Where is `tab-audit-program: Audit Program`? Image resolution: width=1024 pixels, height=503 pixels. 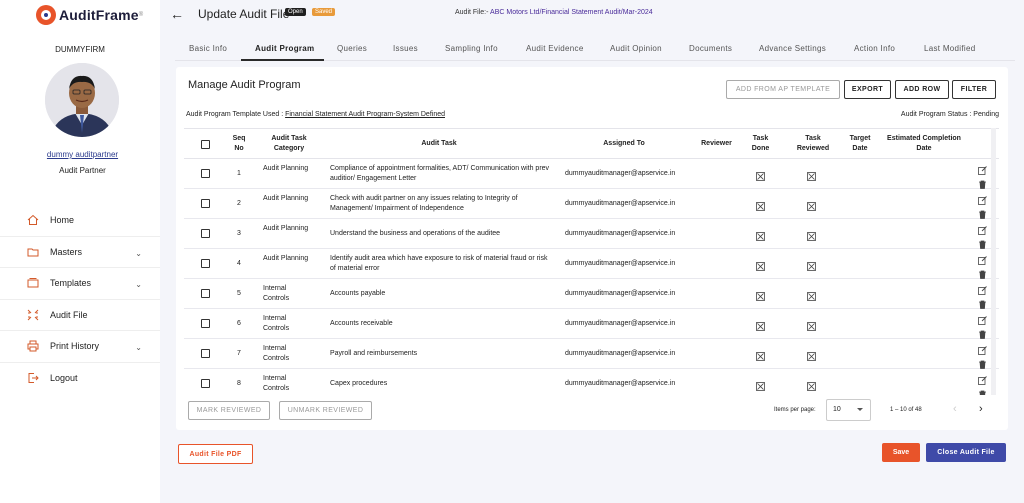 tab-audit-program: Audit Program is located at coordinates (284, 48).